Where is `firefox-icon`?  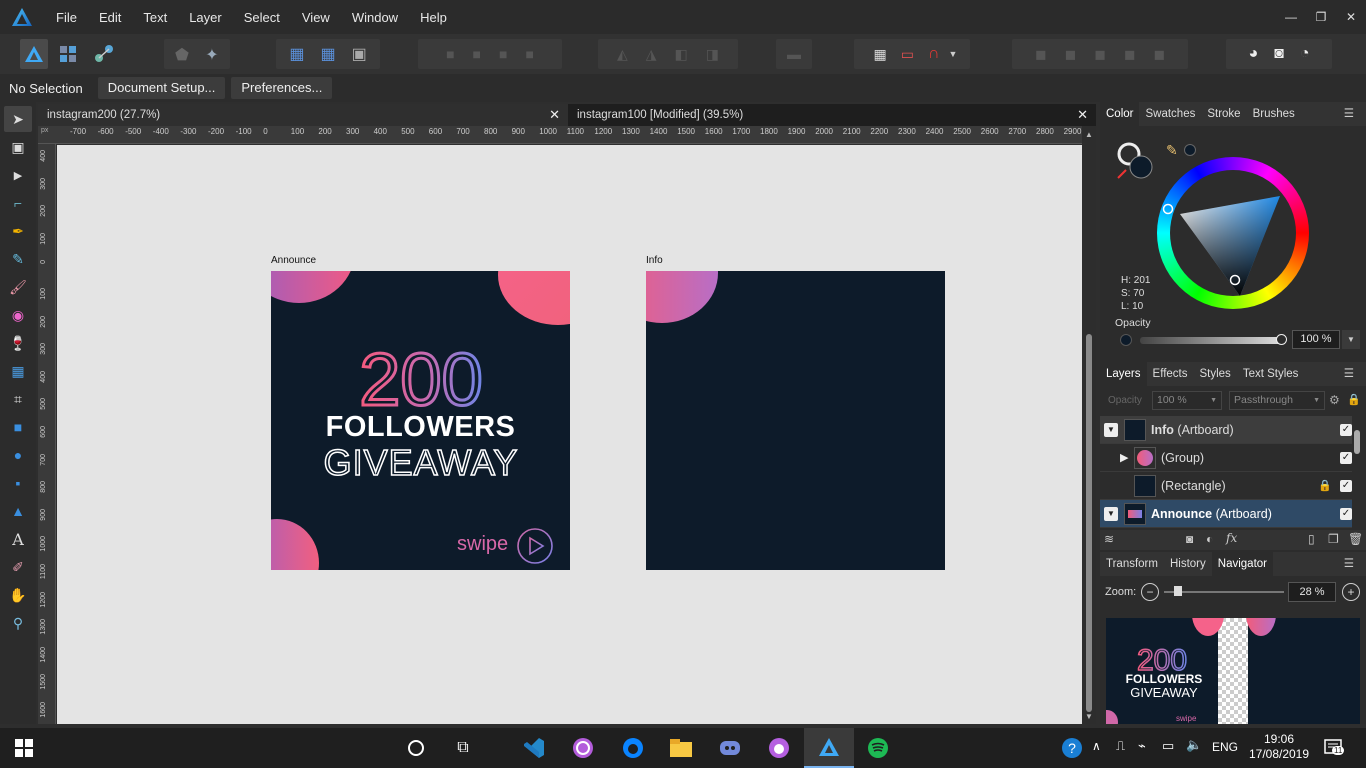
firefox-icon is located at coordinates (633, 748).